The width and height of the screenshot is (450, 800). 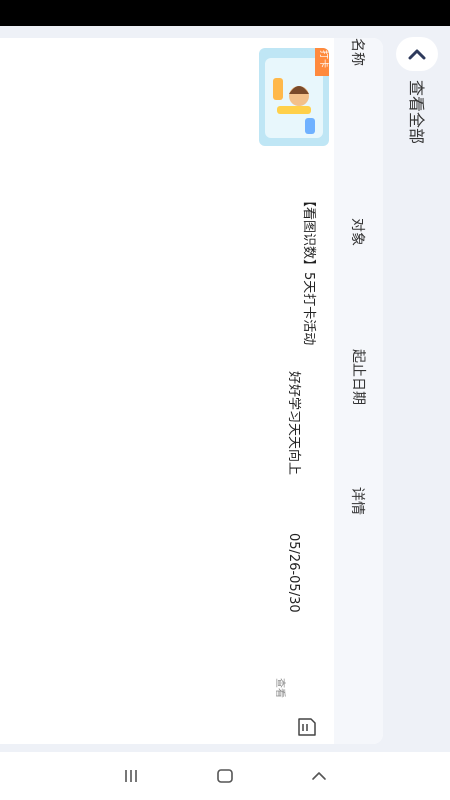 What do you see at coordinates (357, 52) in the screenshot?
I see `column-header-name: 名称` at bounding box center [357, 52].